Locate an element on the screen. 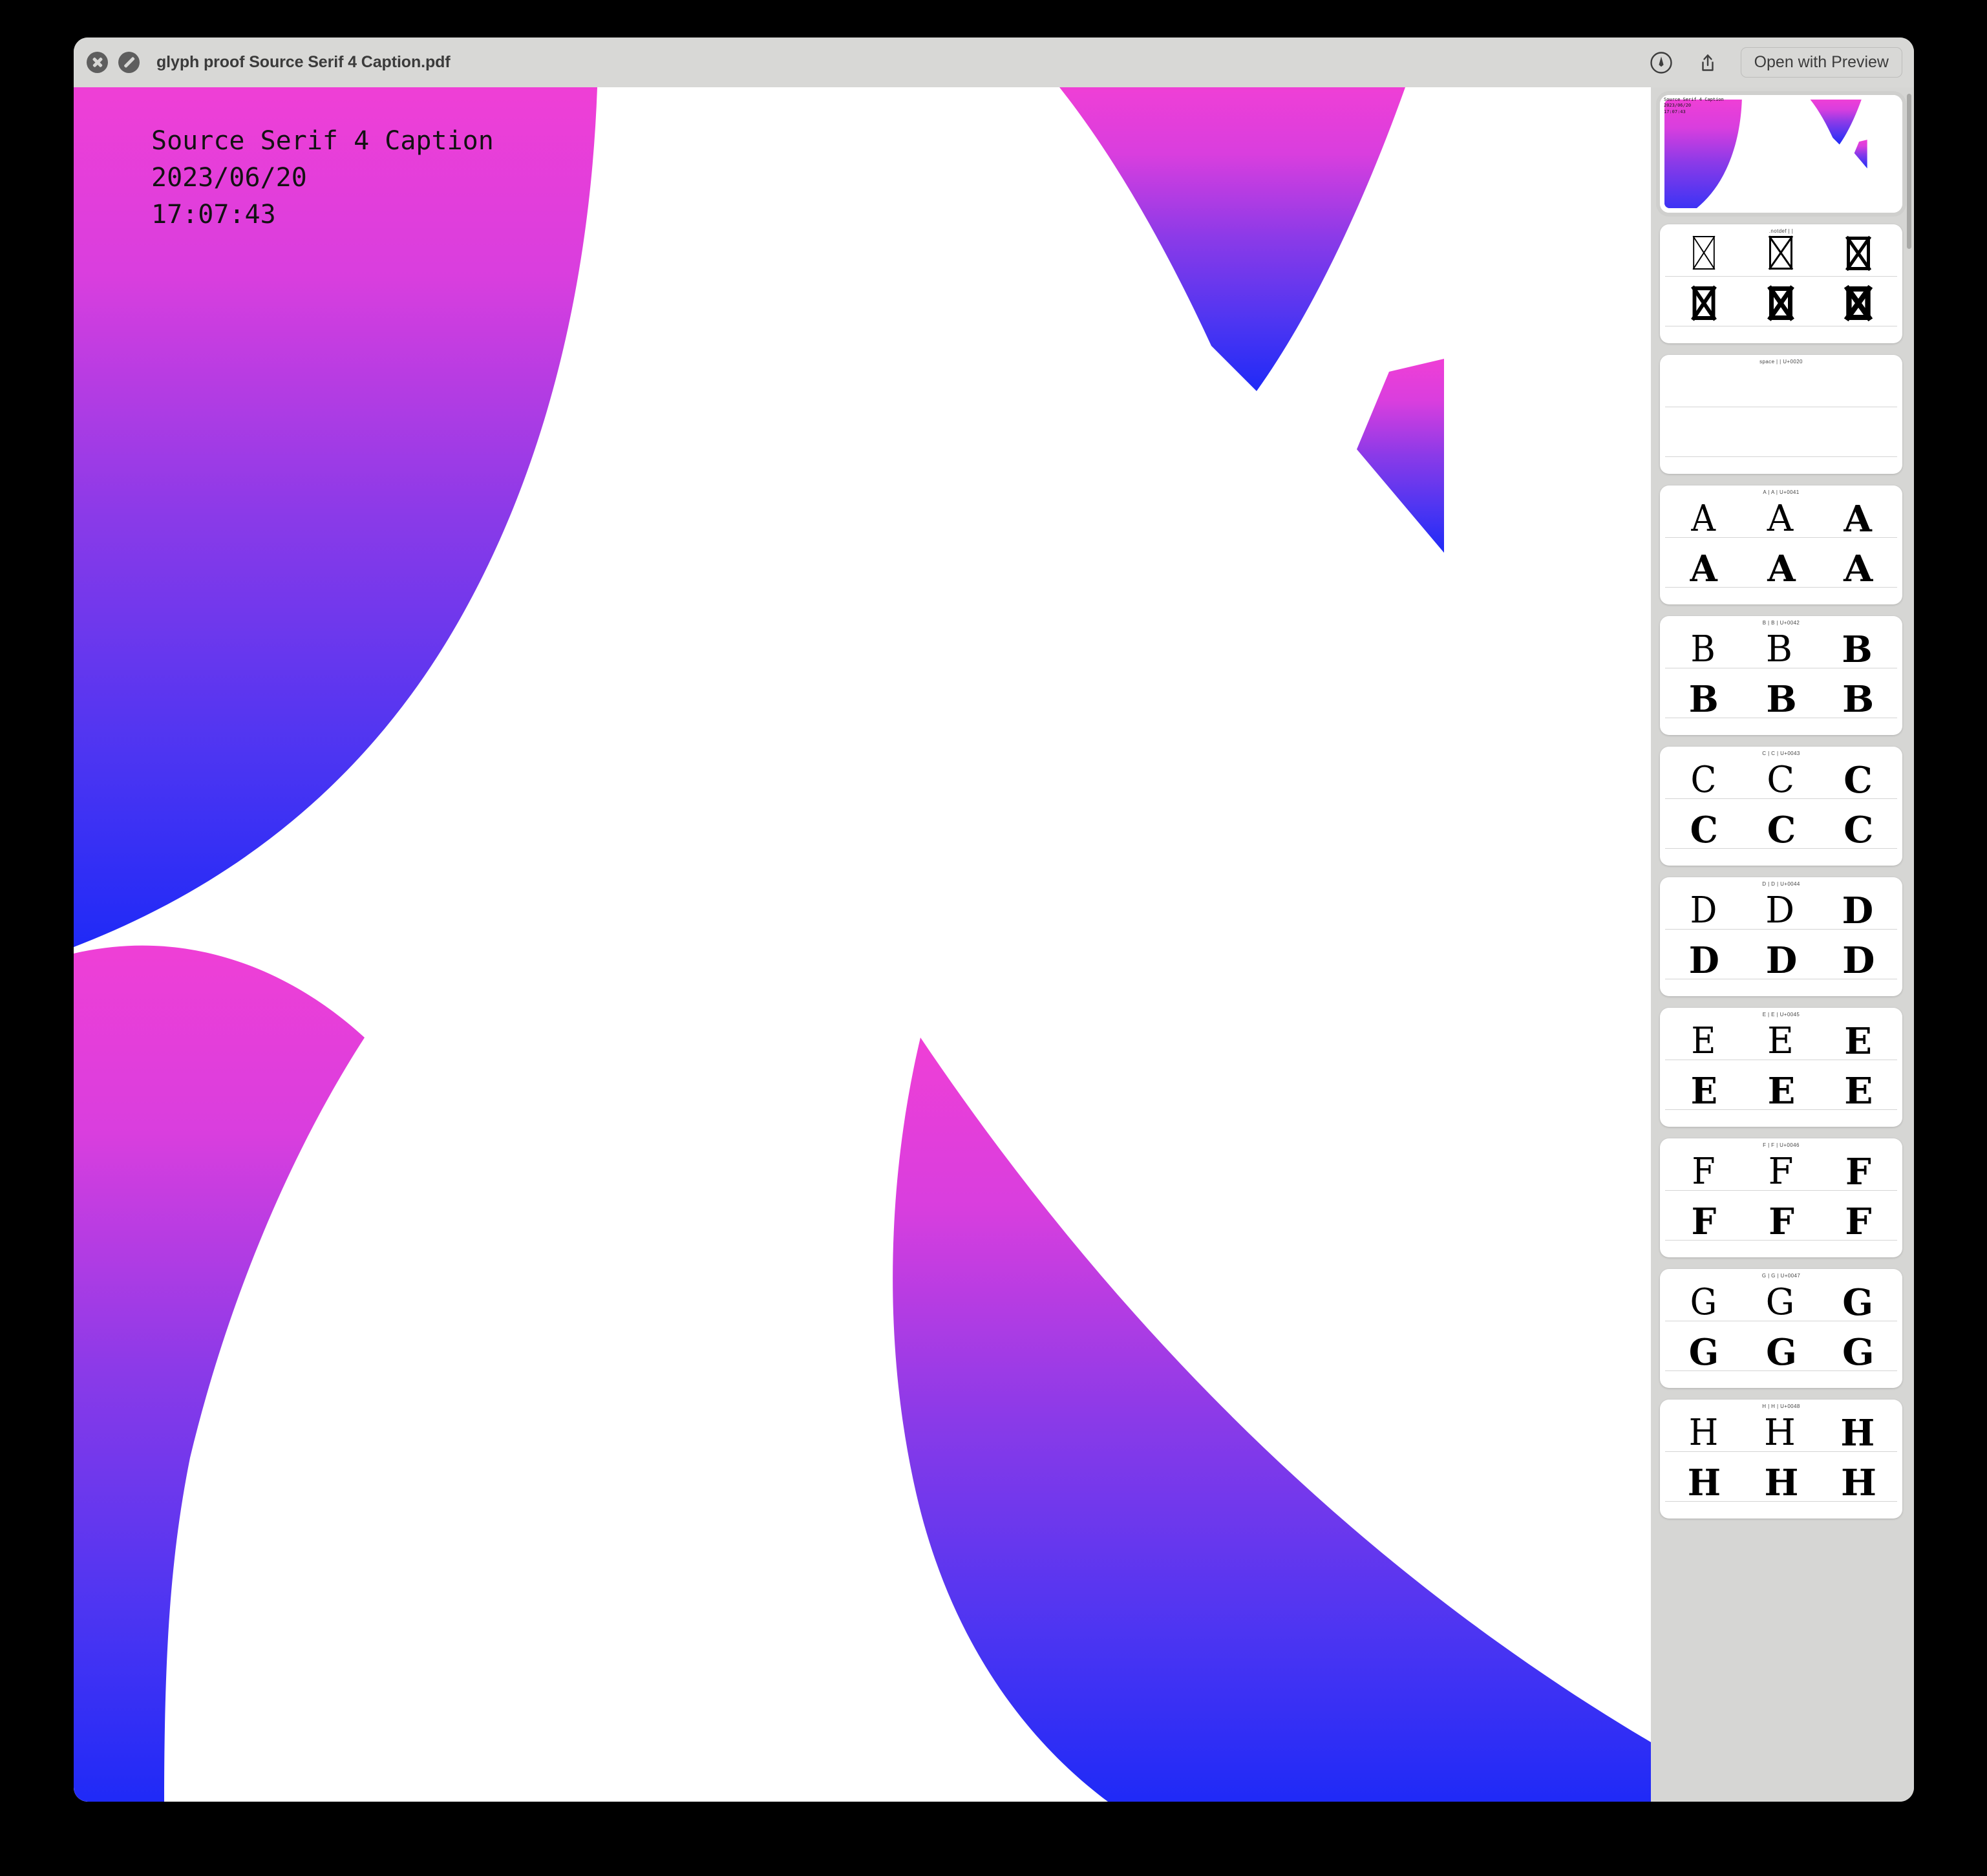 The height and width of the screenshot is (1876, 1987). share-icon is located at coordinates (1708, 63).